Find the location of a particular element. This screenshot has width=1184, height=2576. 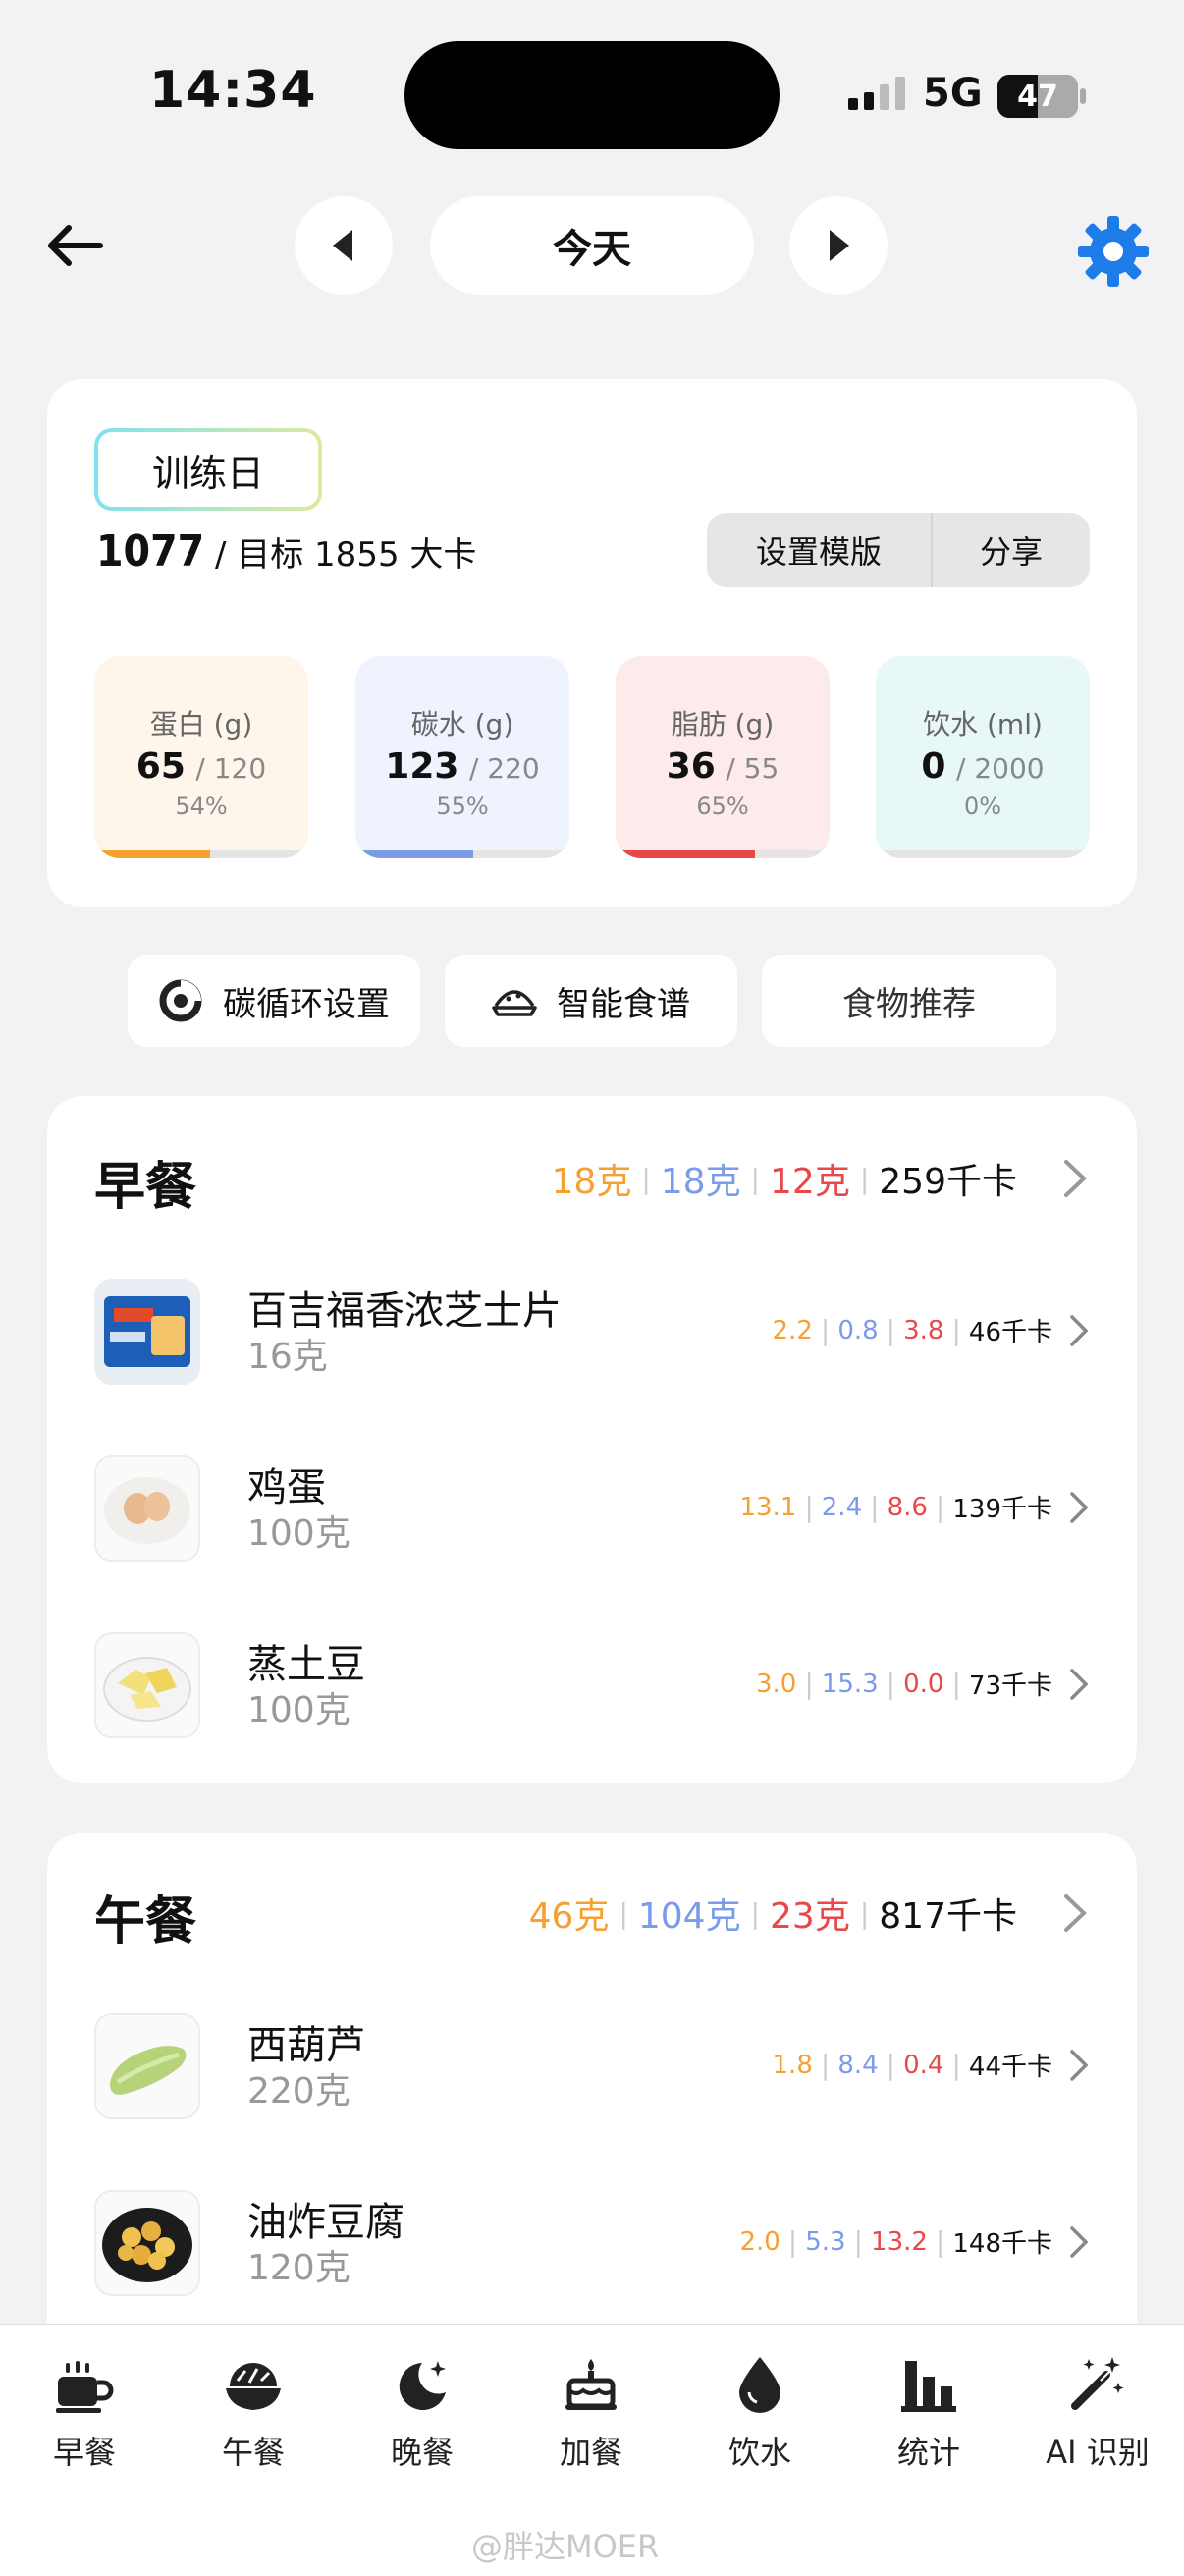

food-macros: 1.8 | 8.4 | 0.4 | 44千卡 is located at coordinates (931, 2065).